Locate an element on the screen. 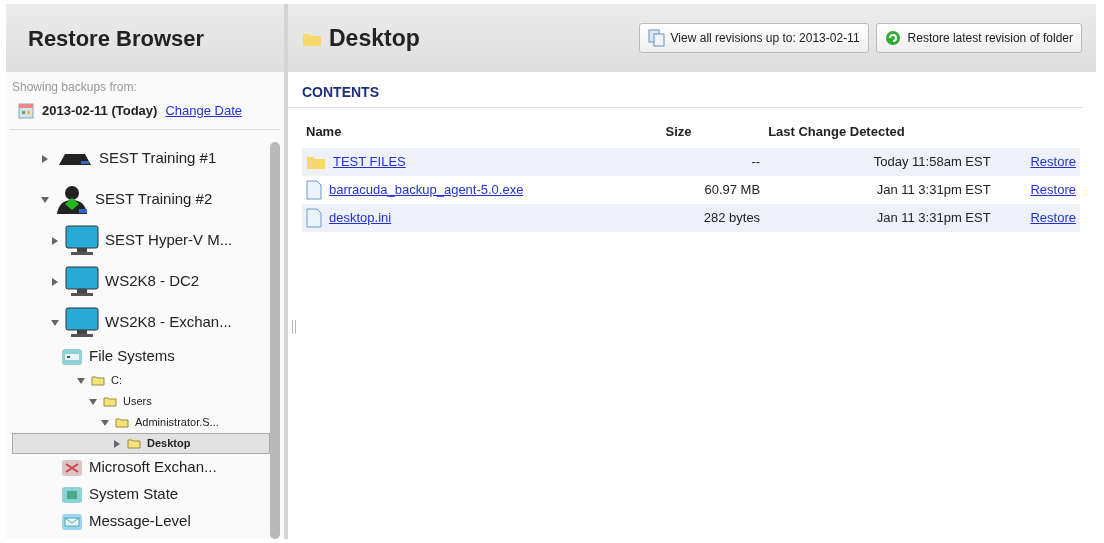 This screenshot has width=1104, height=543. tree-item: Users is located at coordinates (141, 401).